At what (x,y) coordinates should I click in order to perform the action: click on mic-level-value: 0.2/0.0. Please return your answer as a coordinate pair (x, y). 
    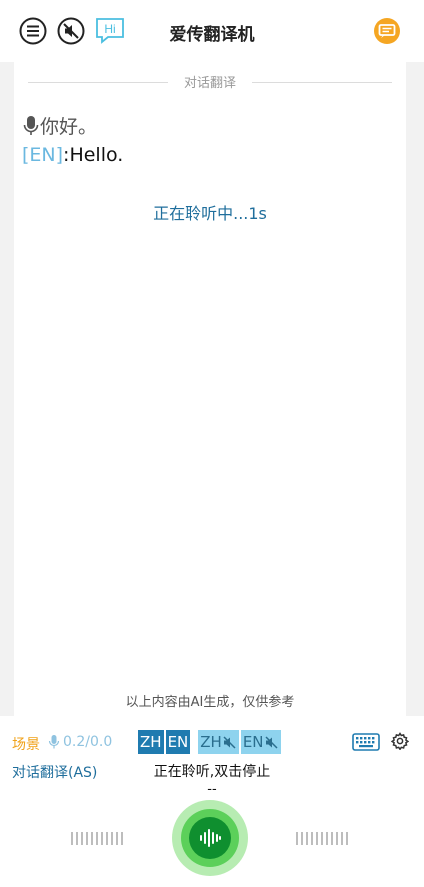
    Looking at the image, I should click on (88, 742).